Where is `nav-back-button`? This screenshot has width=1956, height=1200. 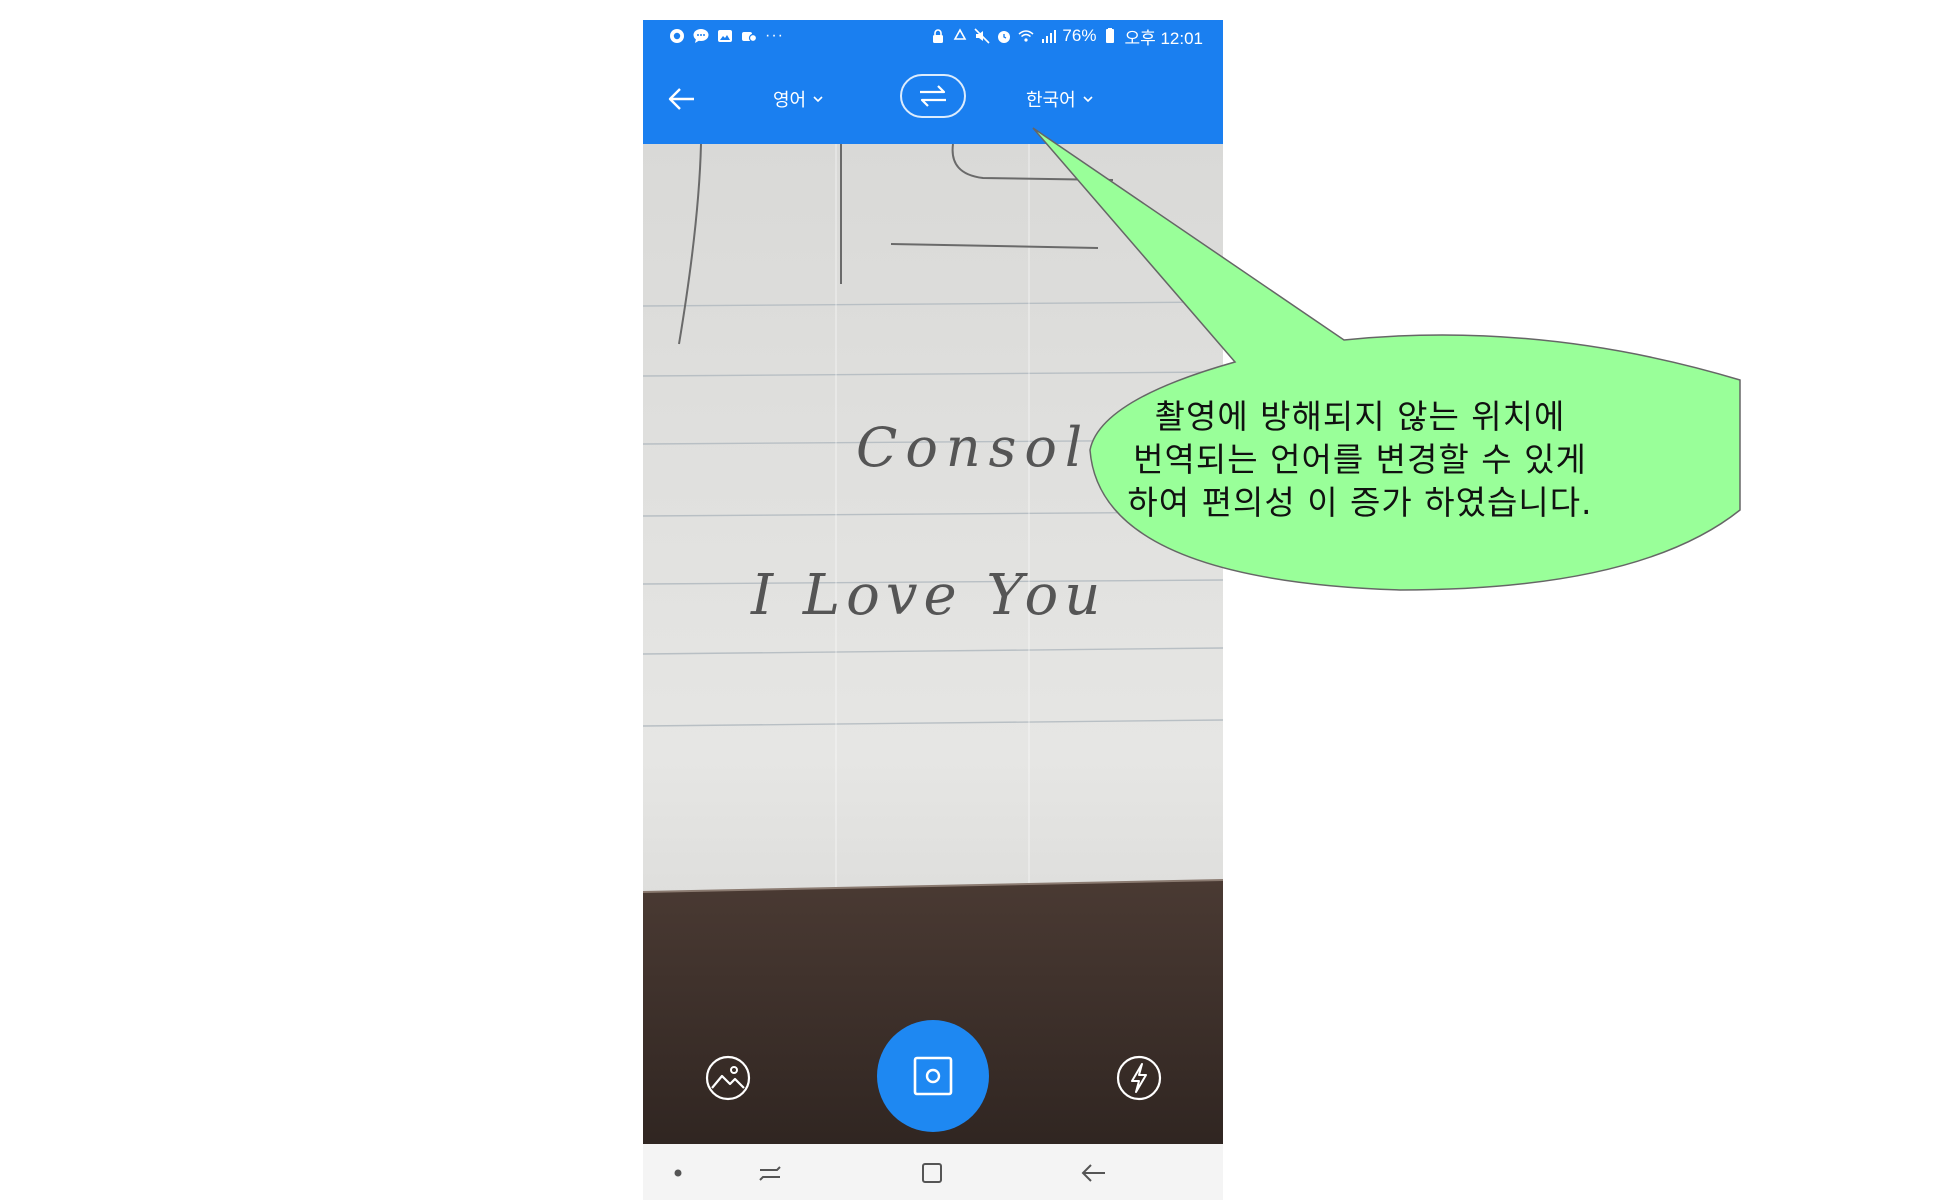 nav-back-button is located at coordinates (1094, 1173).